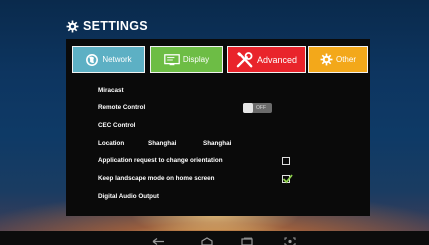 Image resolution: width=429 pixels, height=245 pixels. Describe the element at coordinates (245, 59) in the screenshot. I see `tools-icon` at that location.